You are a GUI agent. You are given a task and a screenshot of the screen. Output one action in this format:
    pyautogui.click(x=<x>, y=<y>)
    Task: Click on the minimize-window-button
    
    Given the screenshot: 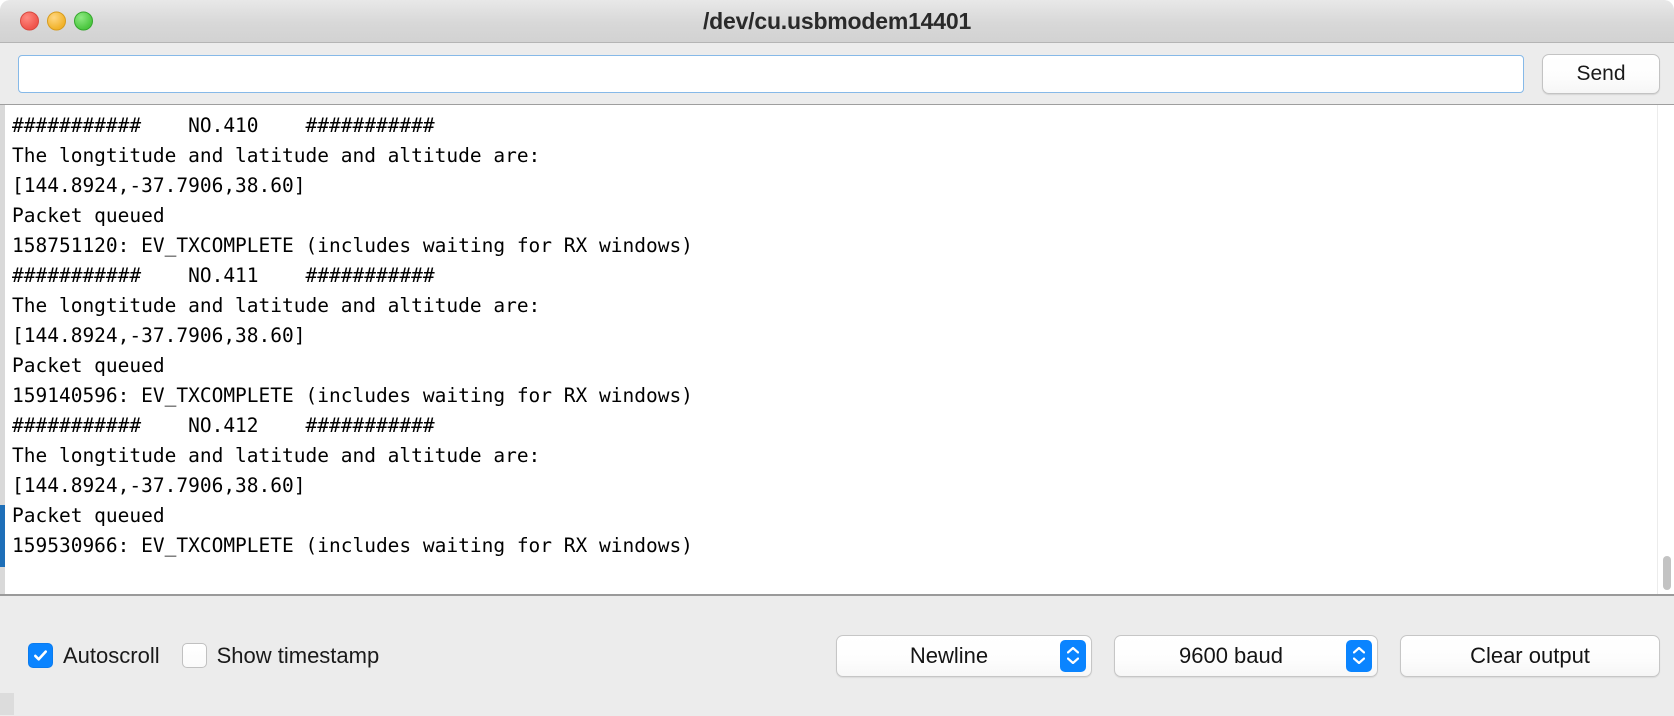 What is the action you would take?
    pyautogui.click(x=56, y=21)
    